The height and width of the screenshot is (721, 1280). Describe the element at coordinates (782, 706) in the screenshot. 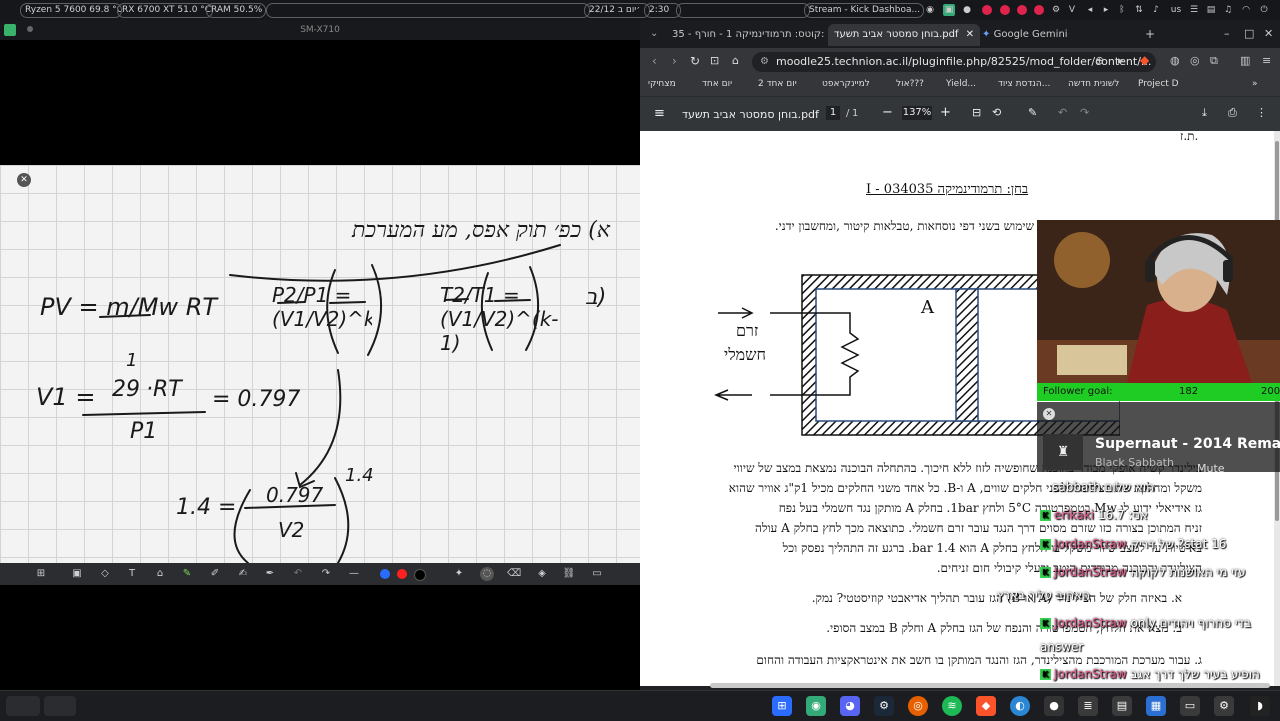

I see `start-menu-icon: ⊞` at that location.